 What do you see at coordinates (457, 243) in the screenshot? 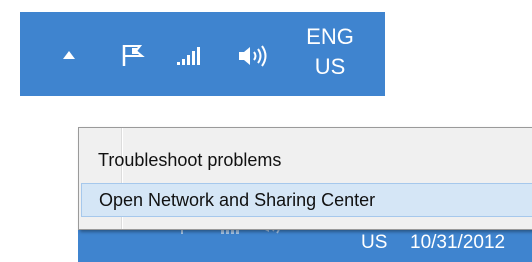
I see `taskbar-date: 10/31/2012` at bounding box center [457, 243].